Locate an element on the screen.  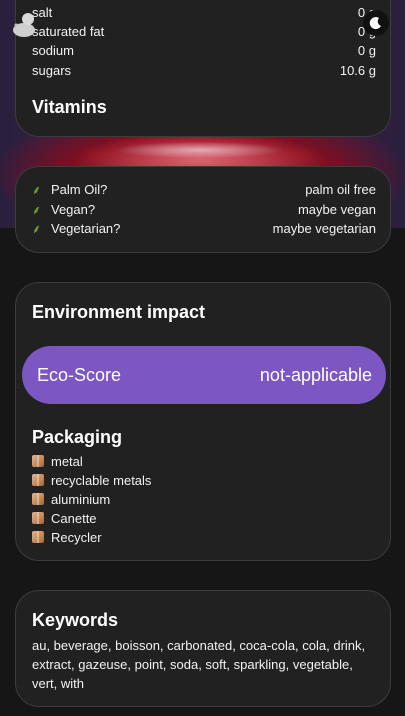
packaging-item: Canette is located at coordinates (64, 519).